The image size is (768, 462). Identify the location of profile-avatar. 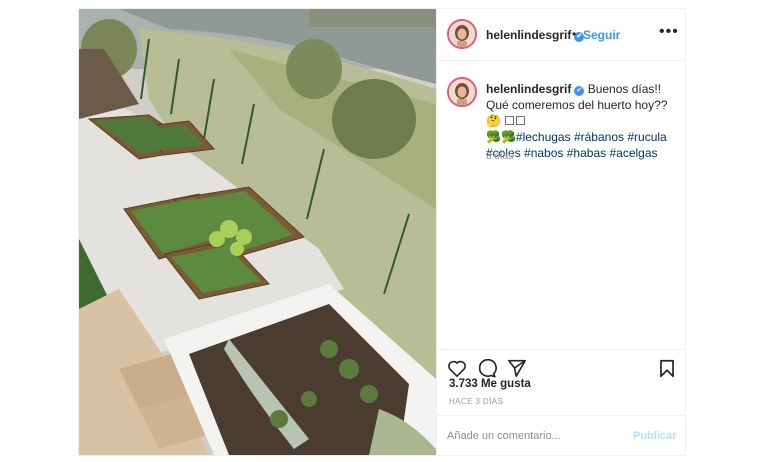
(462, 34).